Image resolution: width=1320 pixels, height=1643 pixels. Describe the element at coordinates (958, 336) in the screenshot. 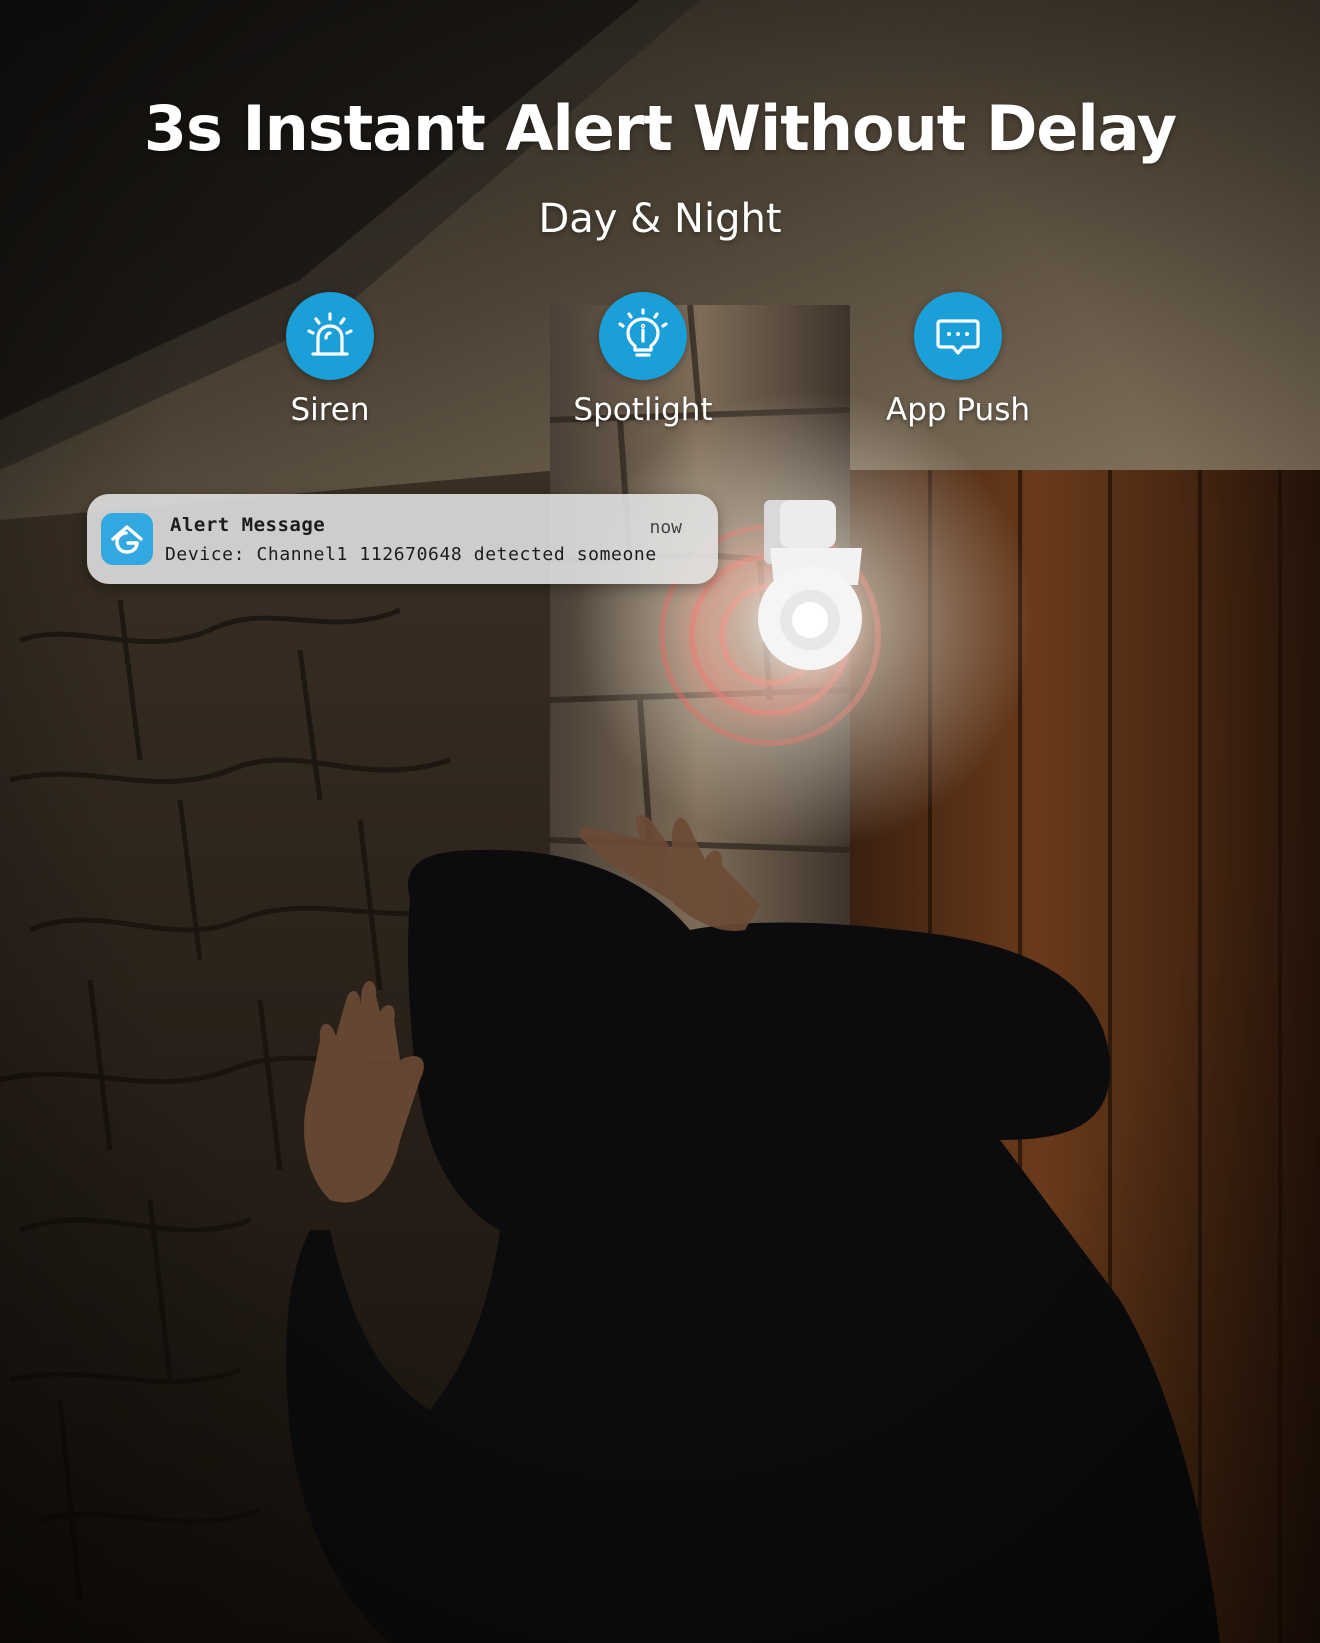

I see `chat-bubble-icon` at that location.